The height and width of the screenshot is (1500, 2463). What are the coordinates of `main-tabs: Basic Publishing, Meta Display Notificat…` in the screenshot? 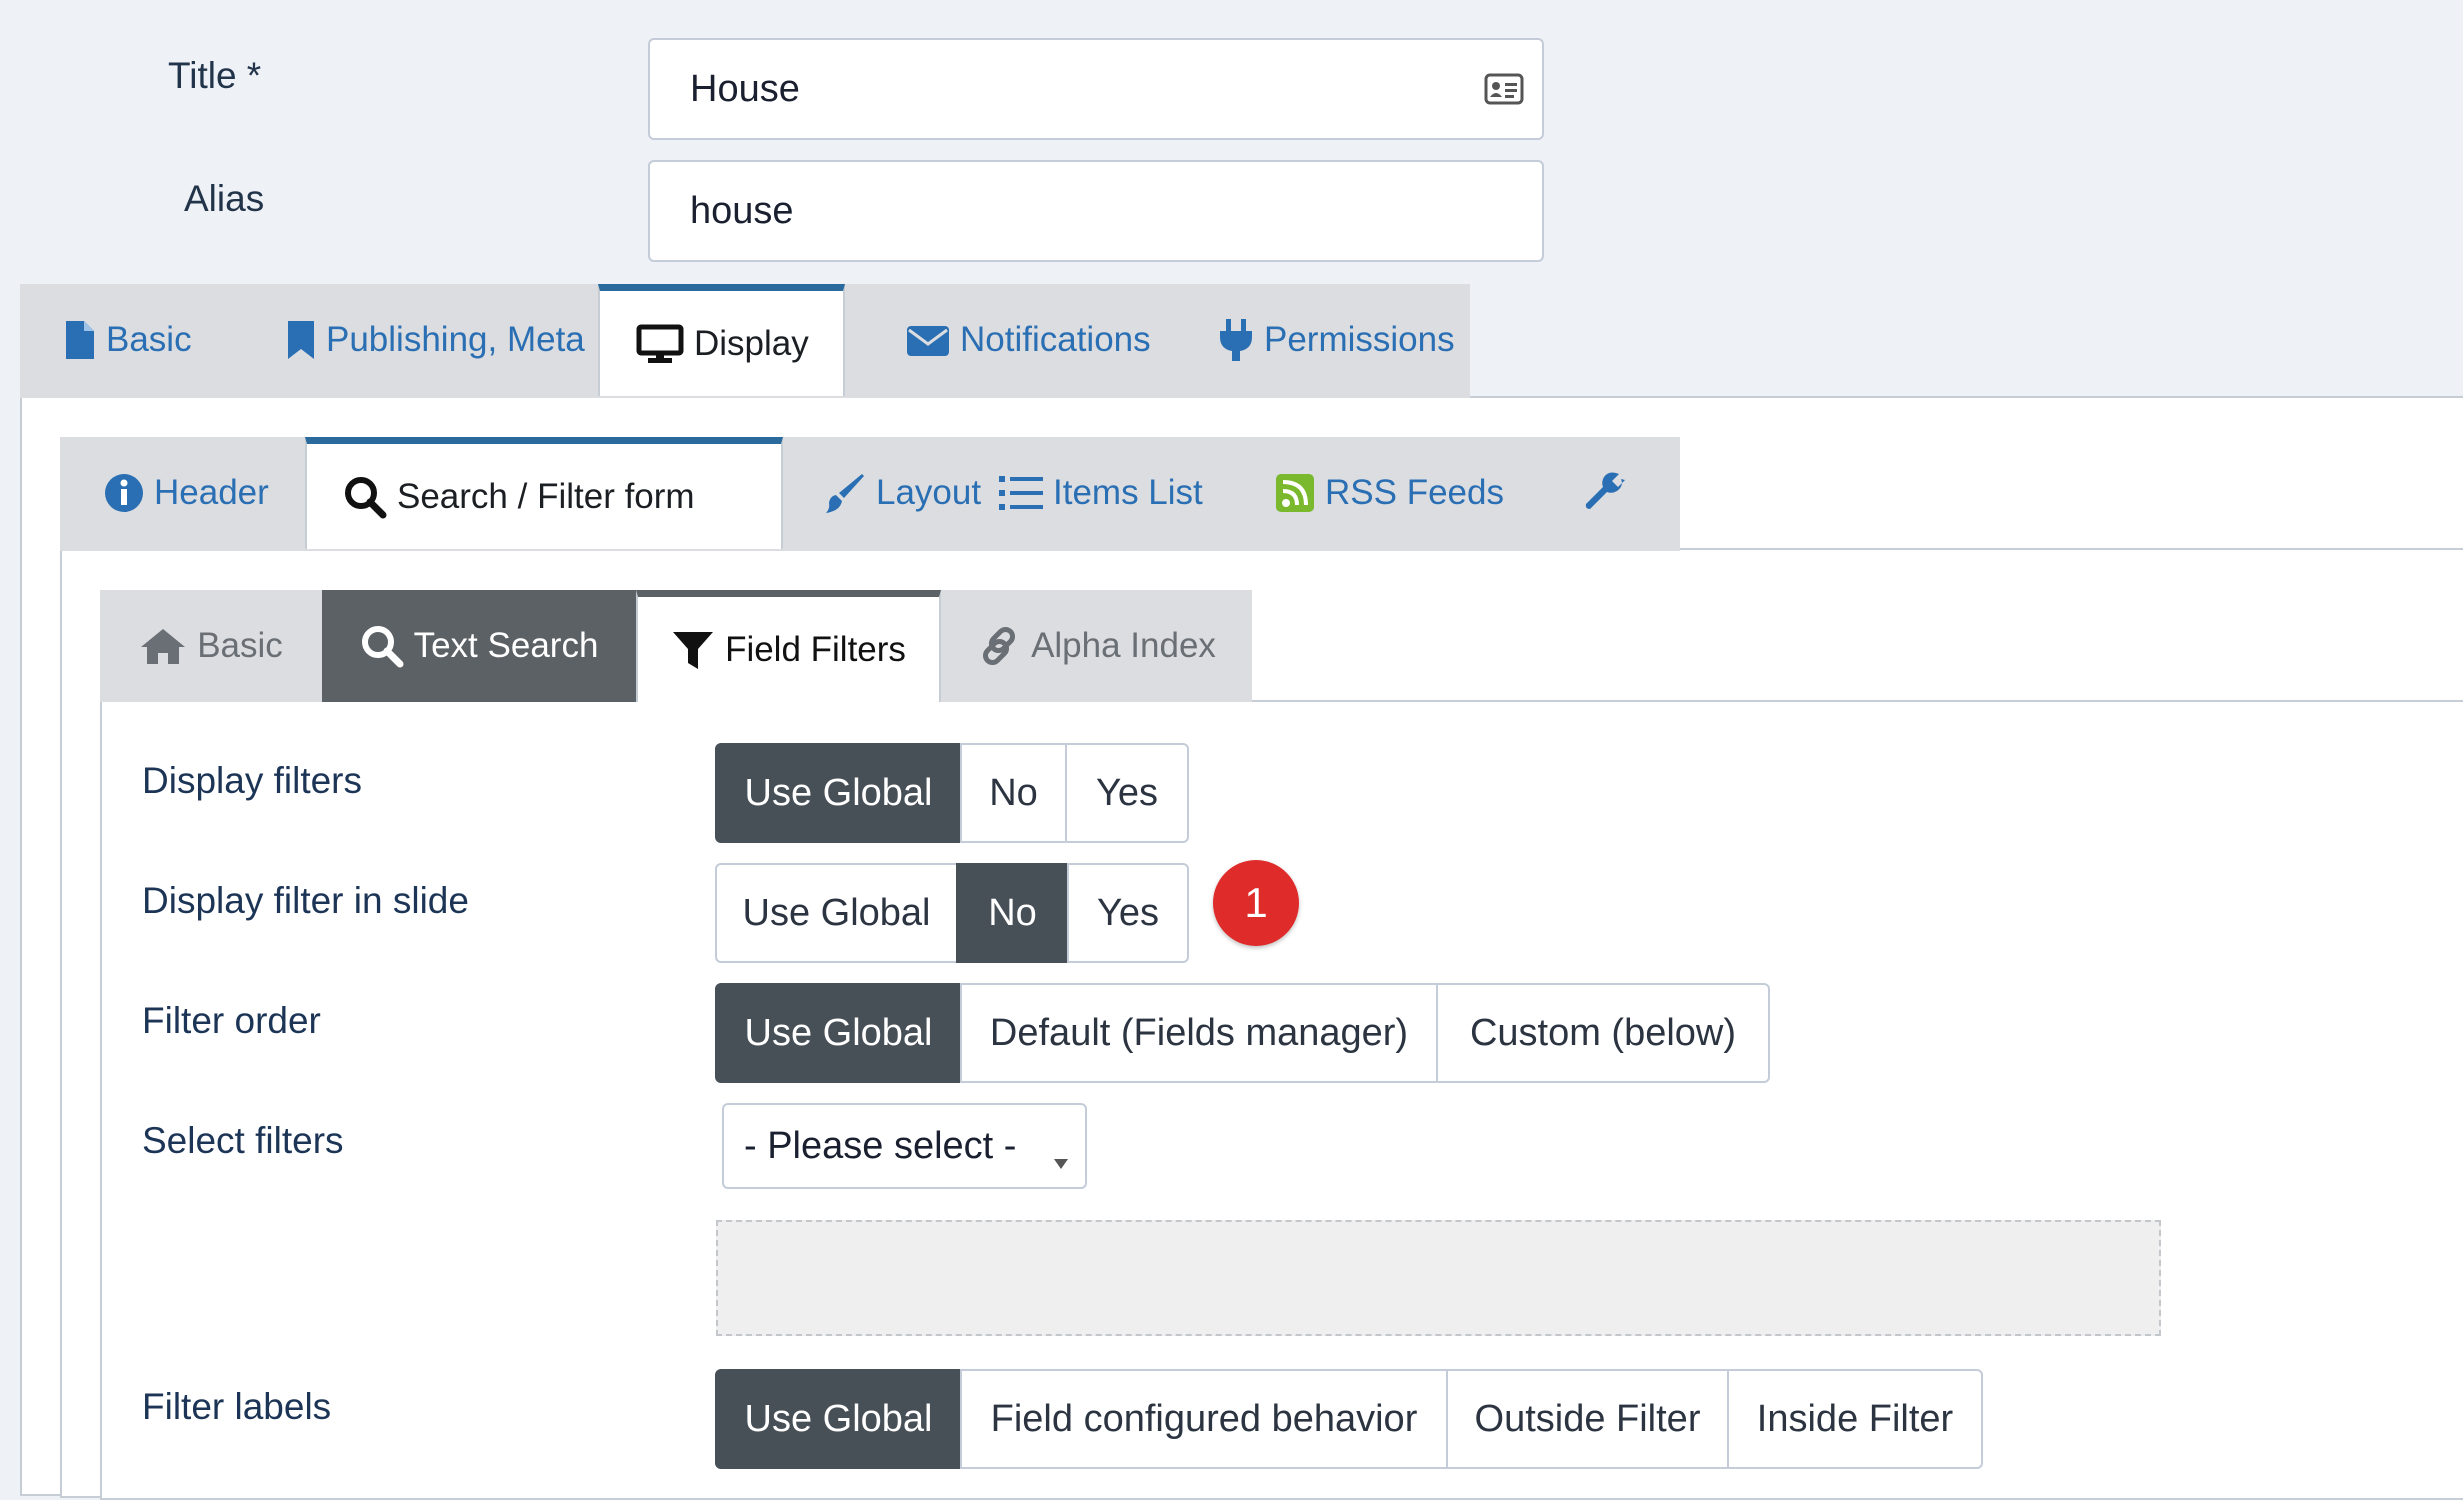 It's located at (745, 341).